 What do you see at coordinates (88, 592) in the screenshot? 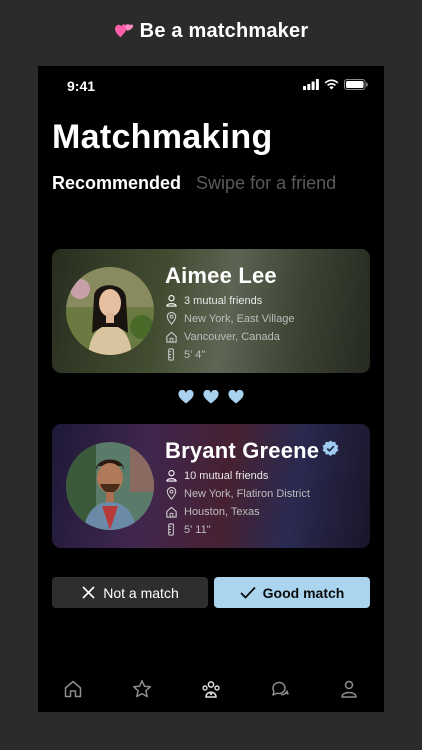
I see `close-icon` at bounding box center [88, 592].